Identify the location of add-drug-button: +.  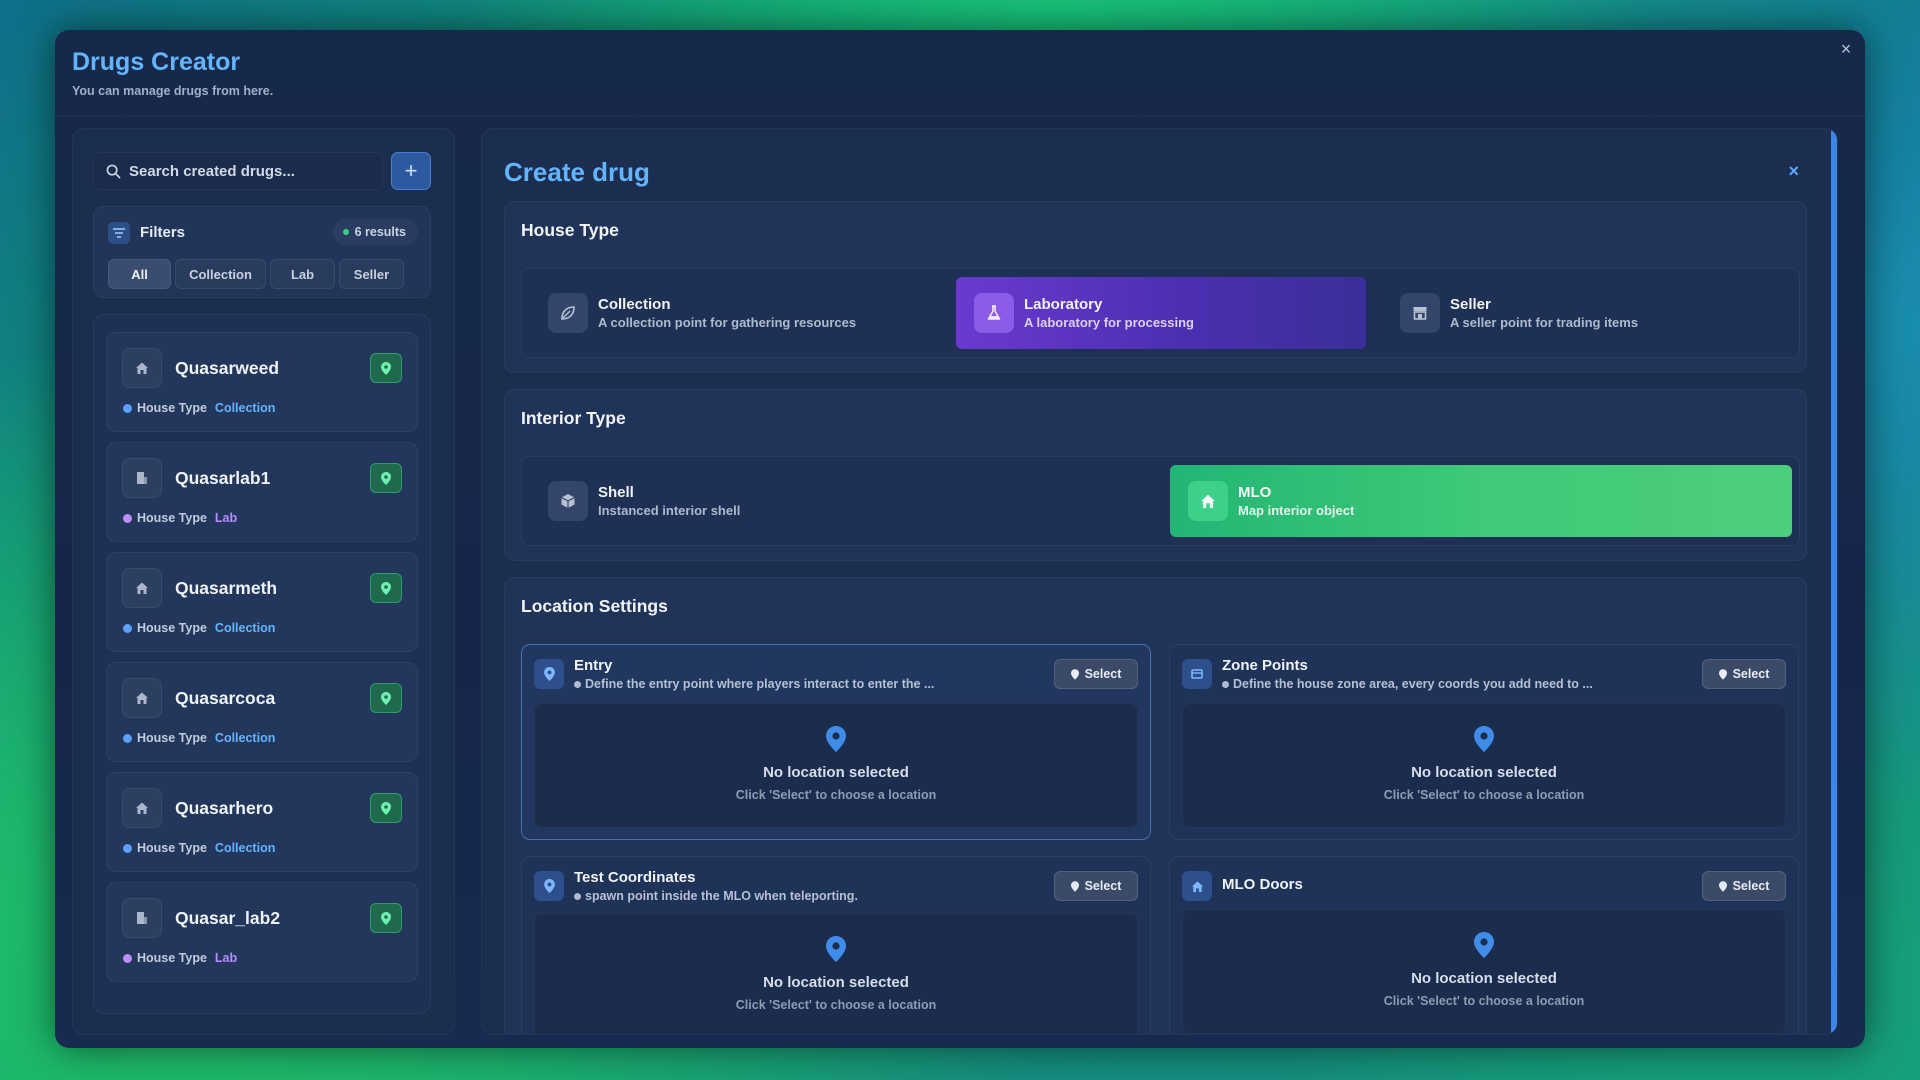
(411, 171).